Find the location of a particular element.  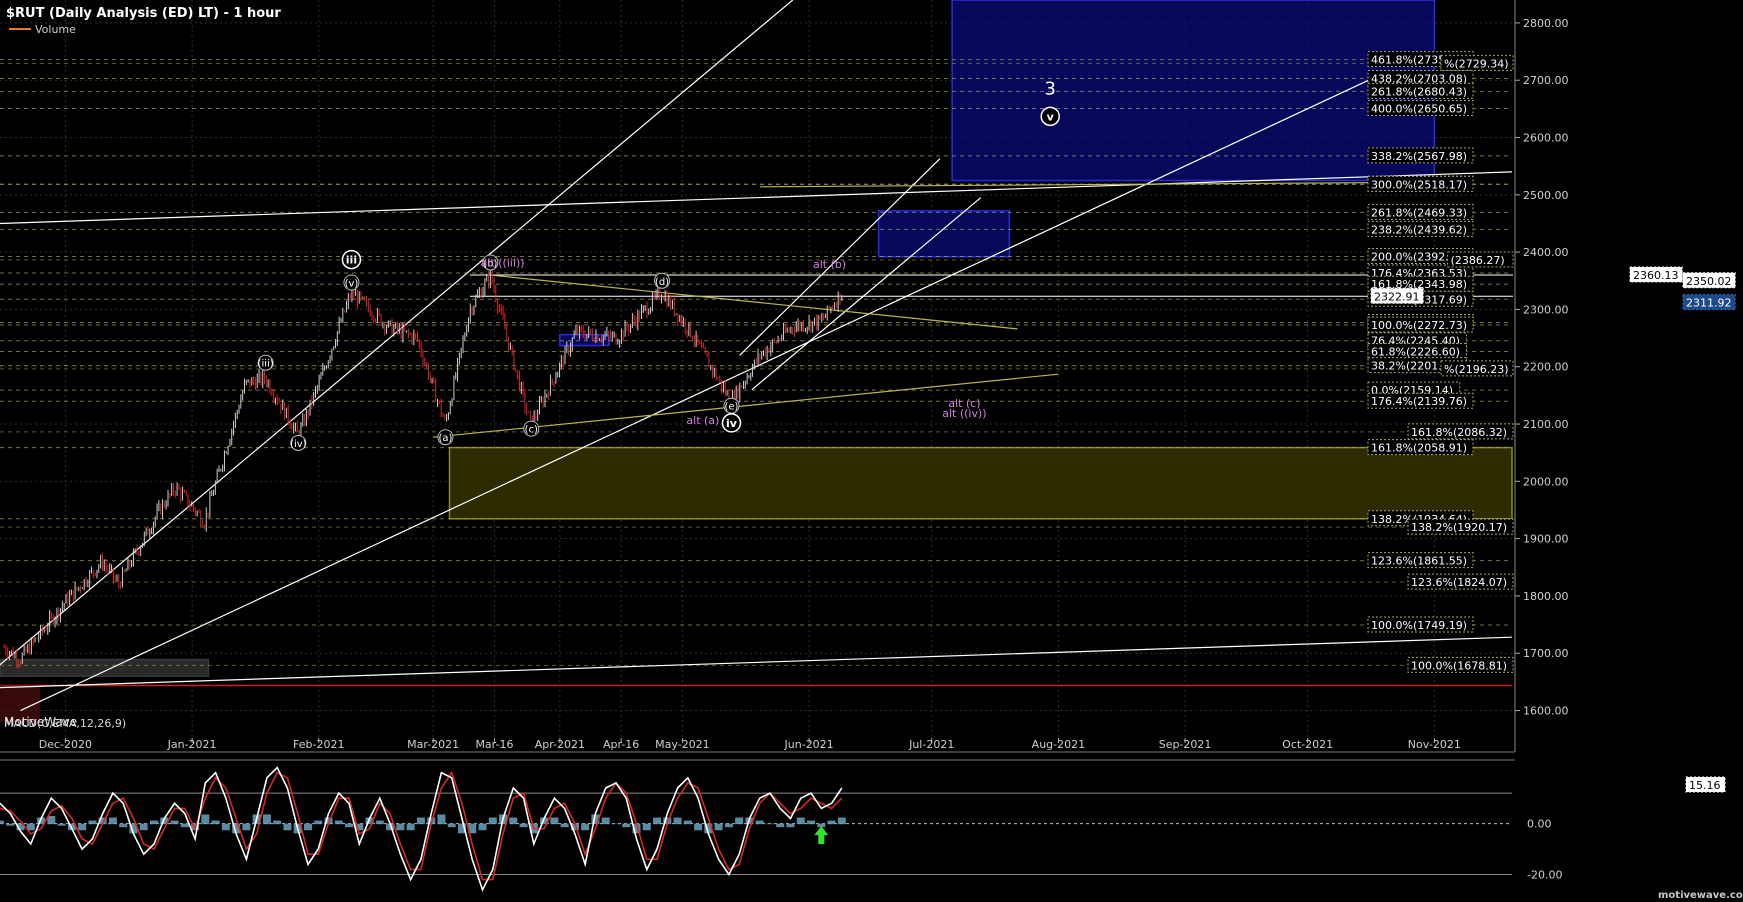

time-tick-label: Jun-2021 is located at coordinates (809, 744).